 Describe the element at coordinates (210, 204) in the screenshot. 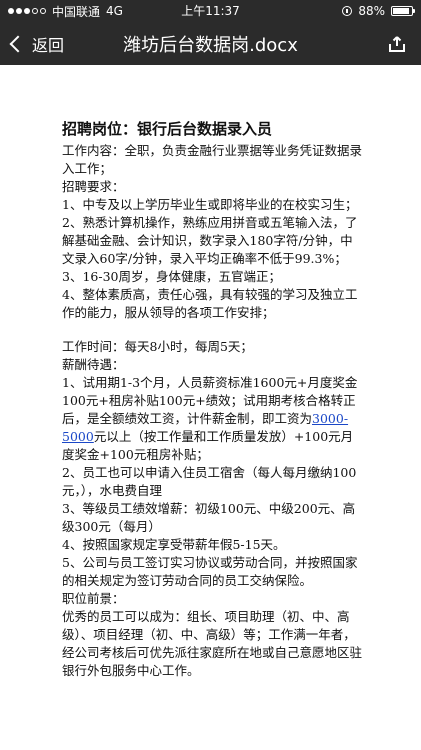

I see `doc-paragraph: 1、中专及以上学历毕业生或即将毕业的在校实习生；` at that location.